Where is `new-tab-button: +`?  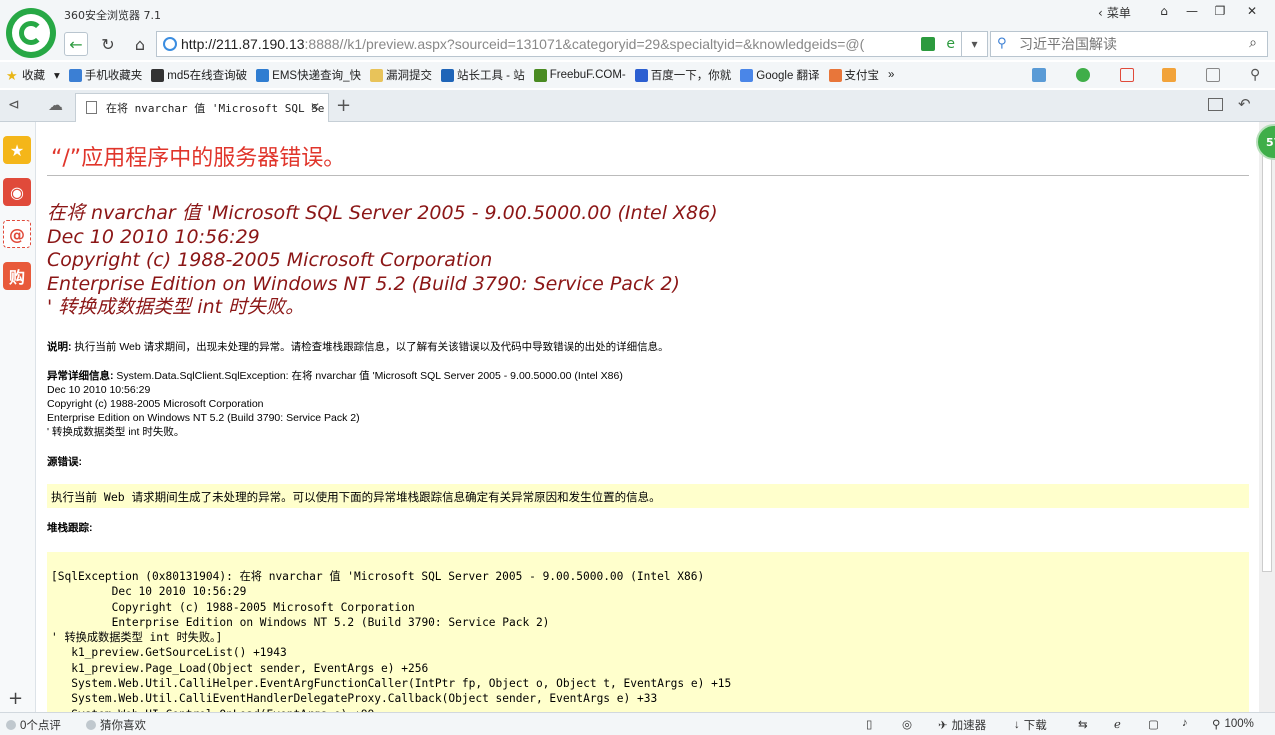 new-tab-button: + is located at coordinates (343, 105).